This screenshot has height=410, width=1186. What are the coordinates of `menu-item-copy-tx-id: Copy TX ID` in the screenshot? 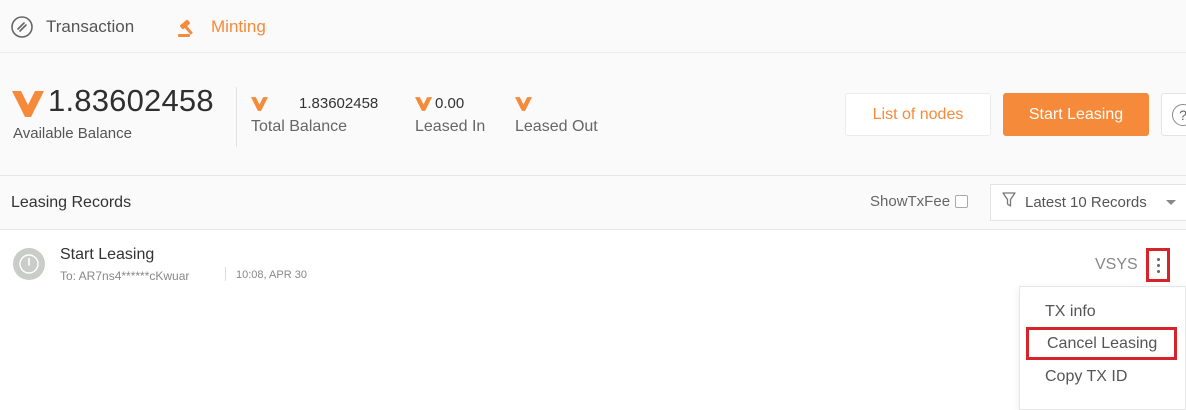 It's located at (1103, 376).